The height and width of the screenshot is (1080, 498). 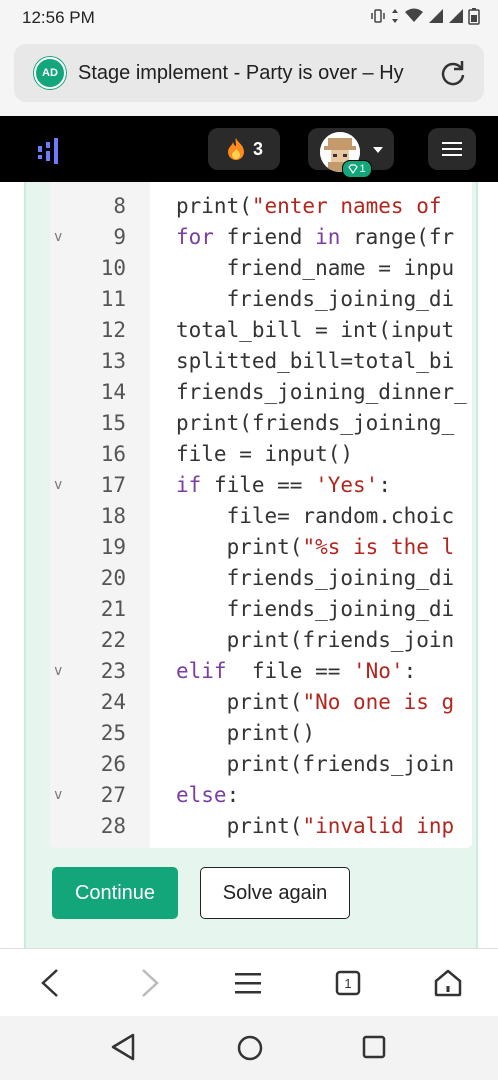 I want to click on code-text: for friend in range(fr, so click(x=315, y=237).